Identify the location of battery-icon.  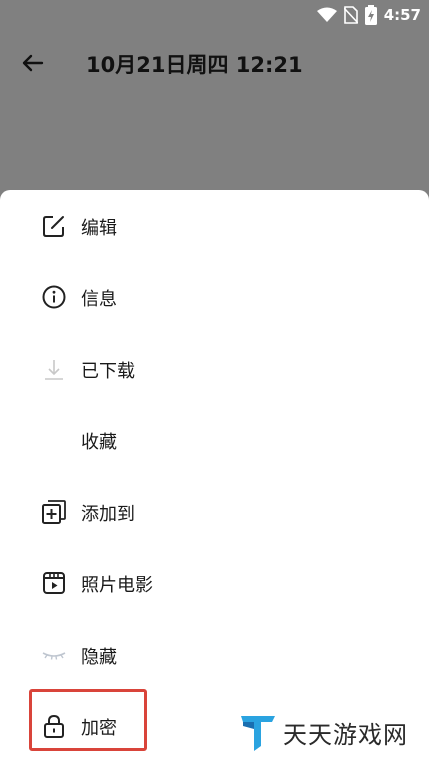
(370, 15).